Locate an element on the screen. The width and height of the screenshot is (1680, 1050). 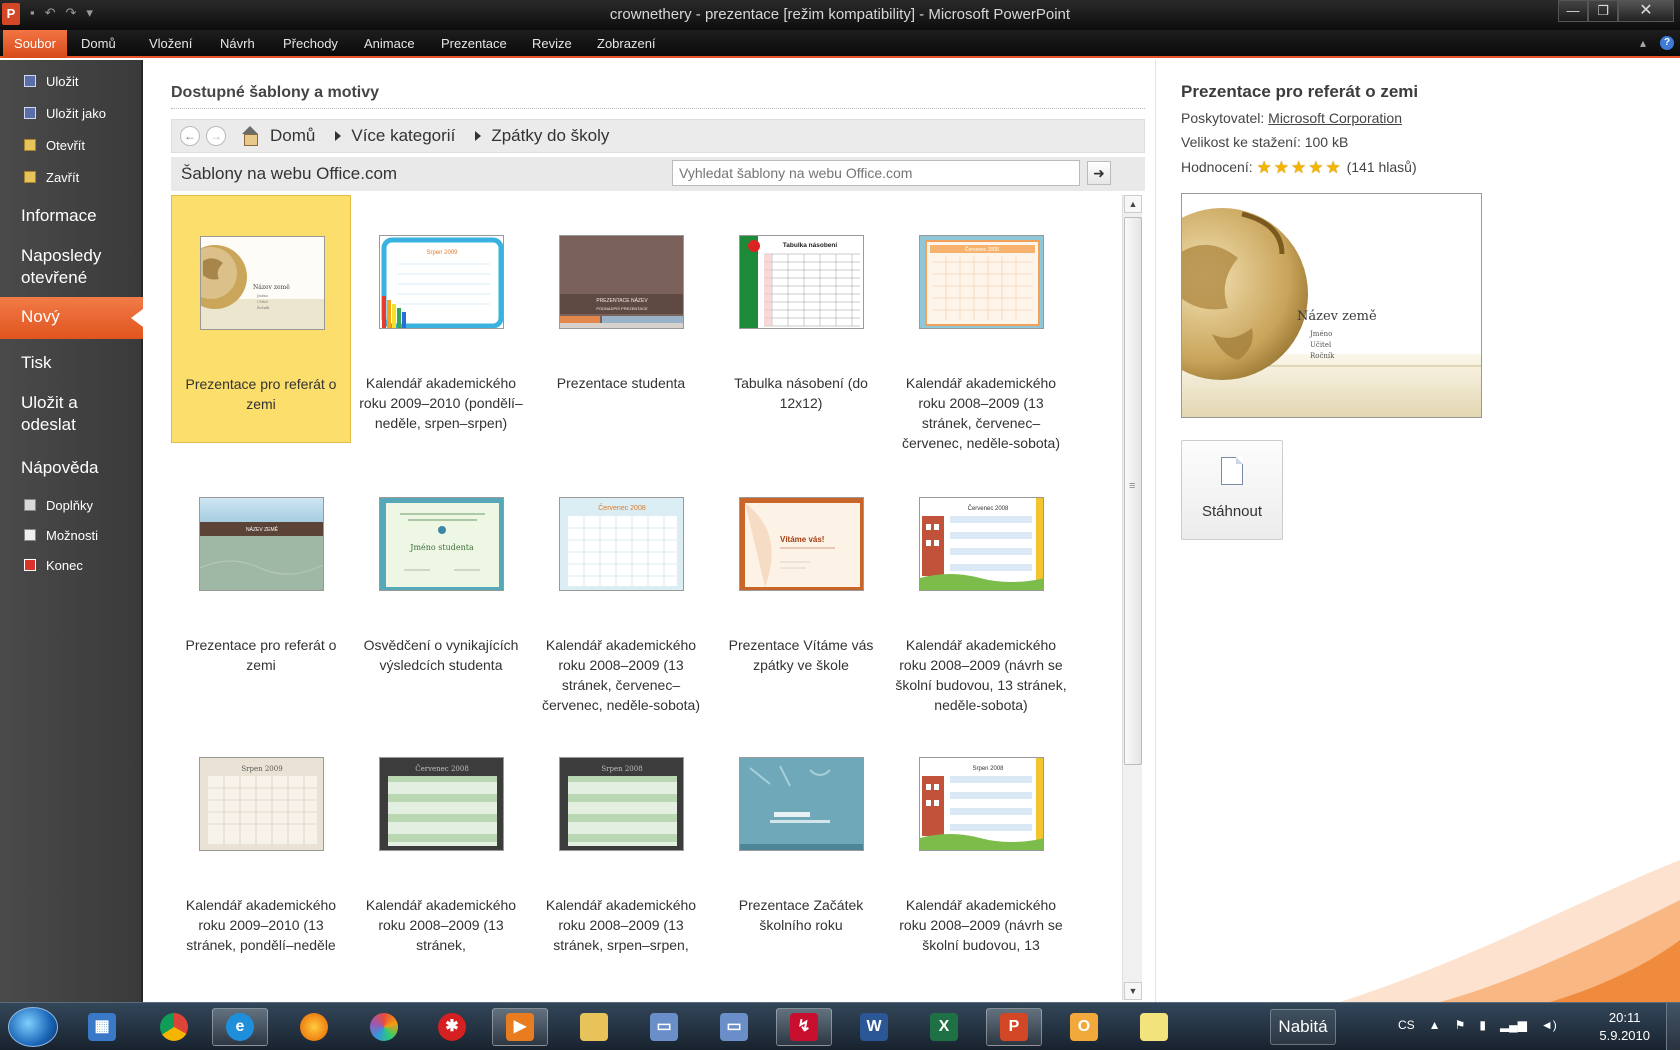
home-icon is located at coordinates (250, 136).